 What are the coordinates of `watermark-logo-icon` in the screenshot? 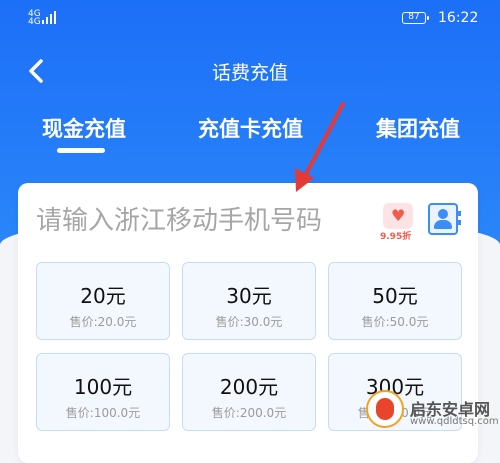 It's located at (385, 409).